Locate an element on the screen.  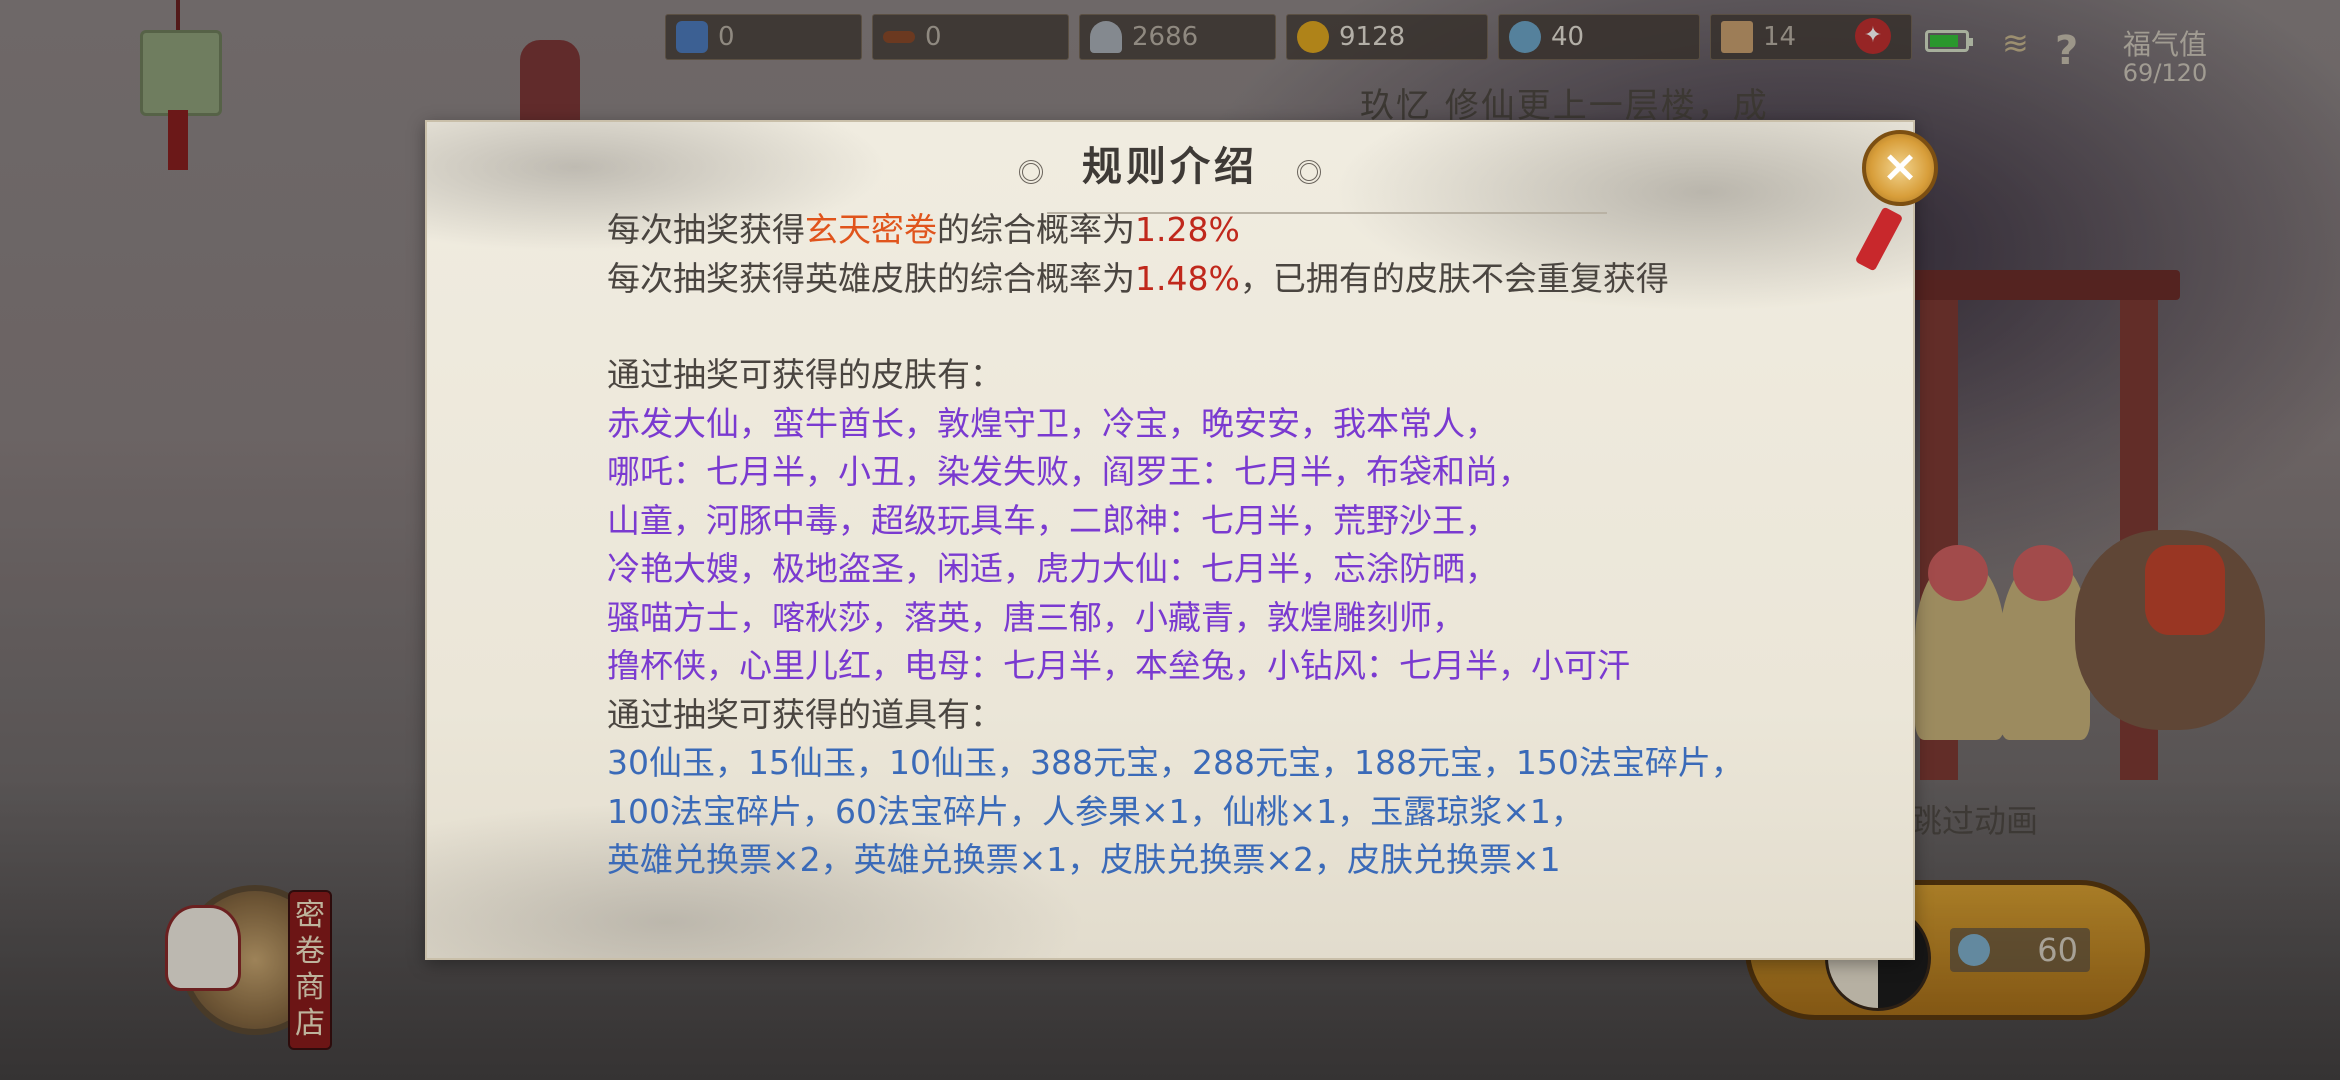
item-list-line: 100法宝碎片，60法宝碎片，人参果×1，仙桃×1，玉露琼浆×1， is located at coordinates (1095, 811).